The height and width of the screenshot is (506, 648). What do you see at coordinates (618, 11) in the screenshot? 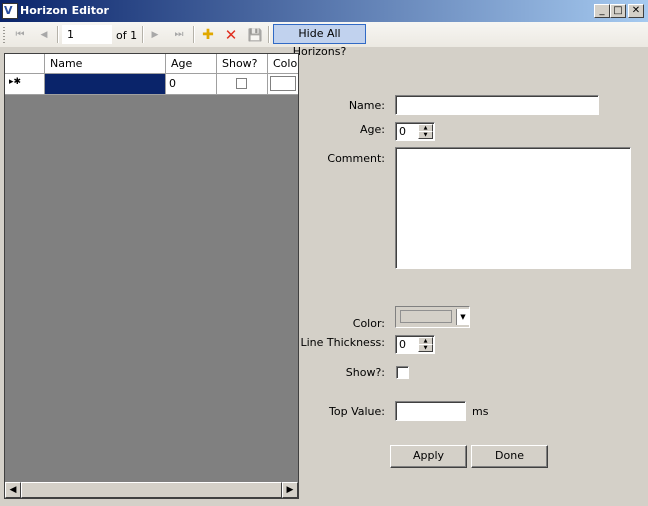
I see `maximize-button: □` at bounding box center [618, 11].